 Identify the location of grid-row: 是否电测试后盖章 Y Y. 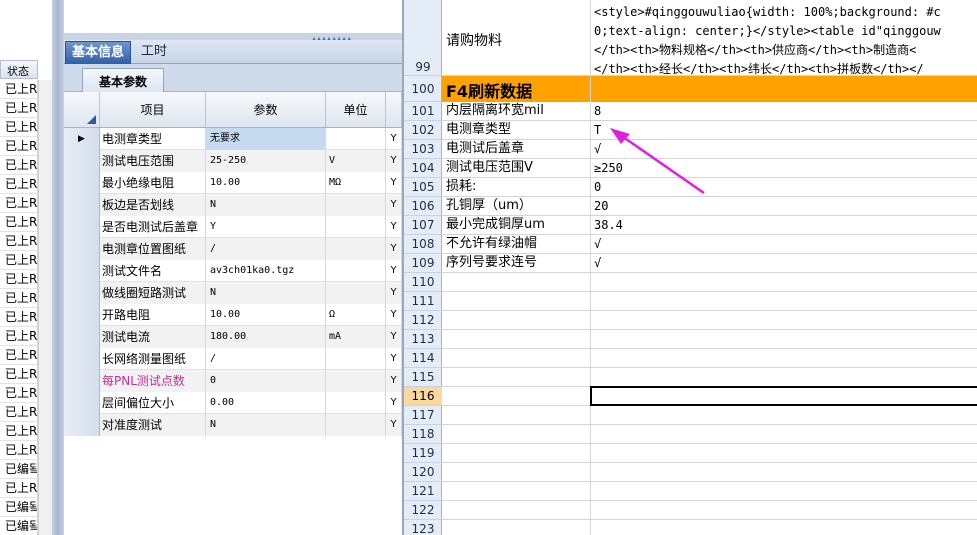
(233, 227).